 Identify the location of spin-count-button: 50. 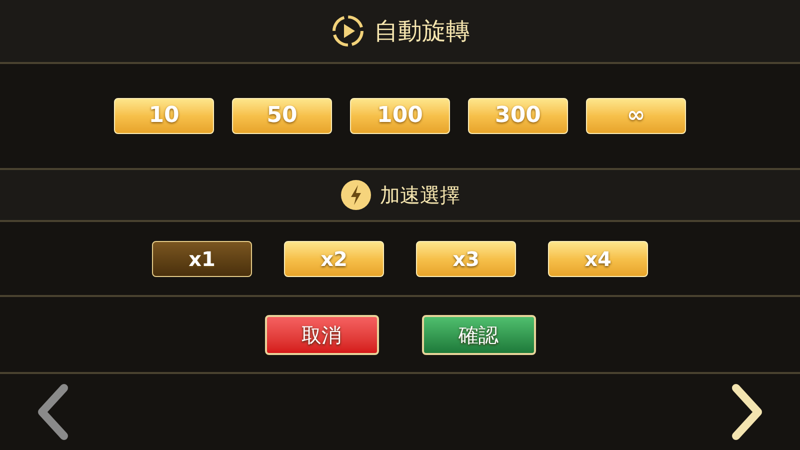
(282, 116).